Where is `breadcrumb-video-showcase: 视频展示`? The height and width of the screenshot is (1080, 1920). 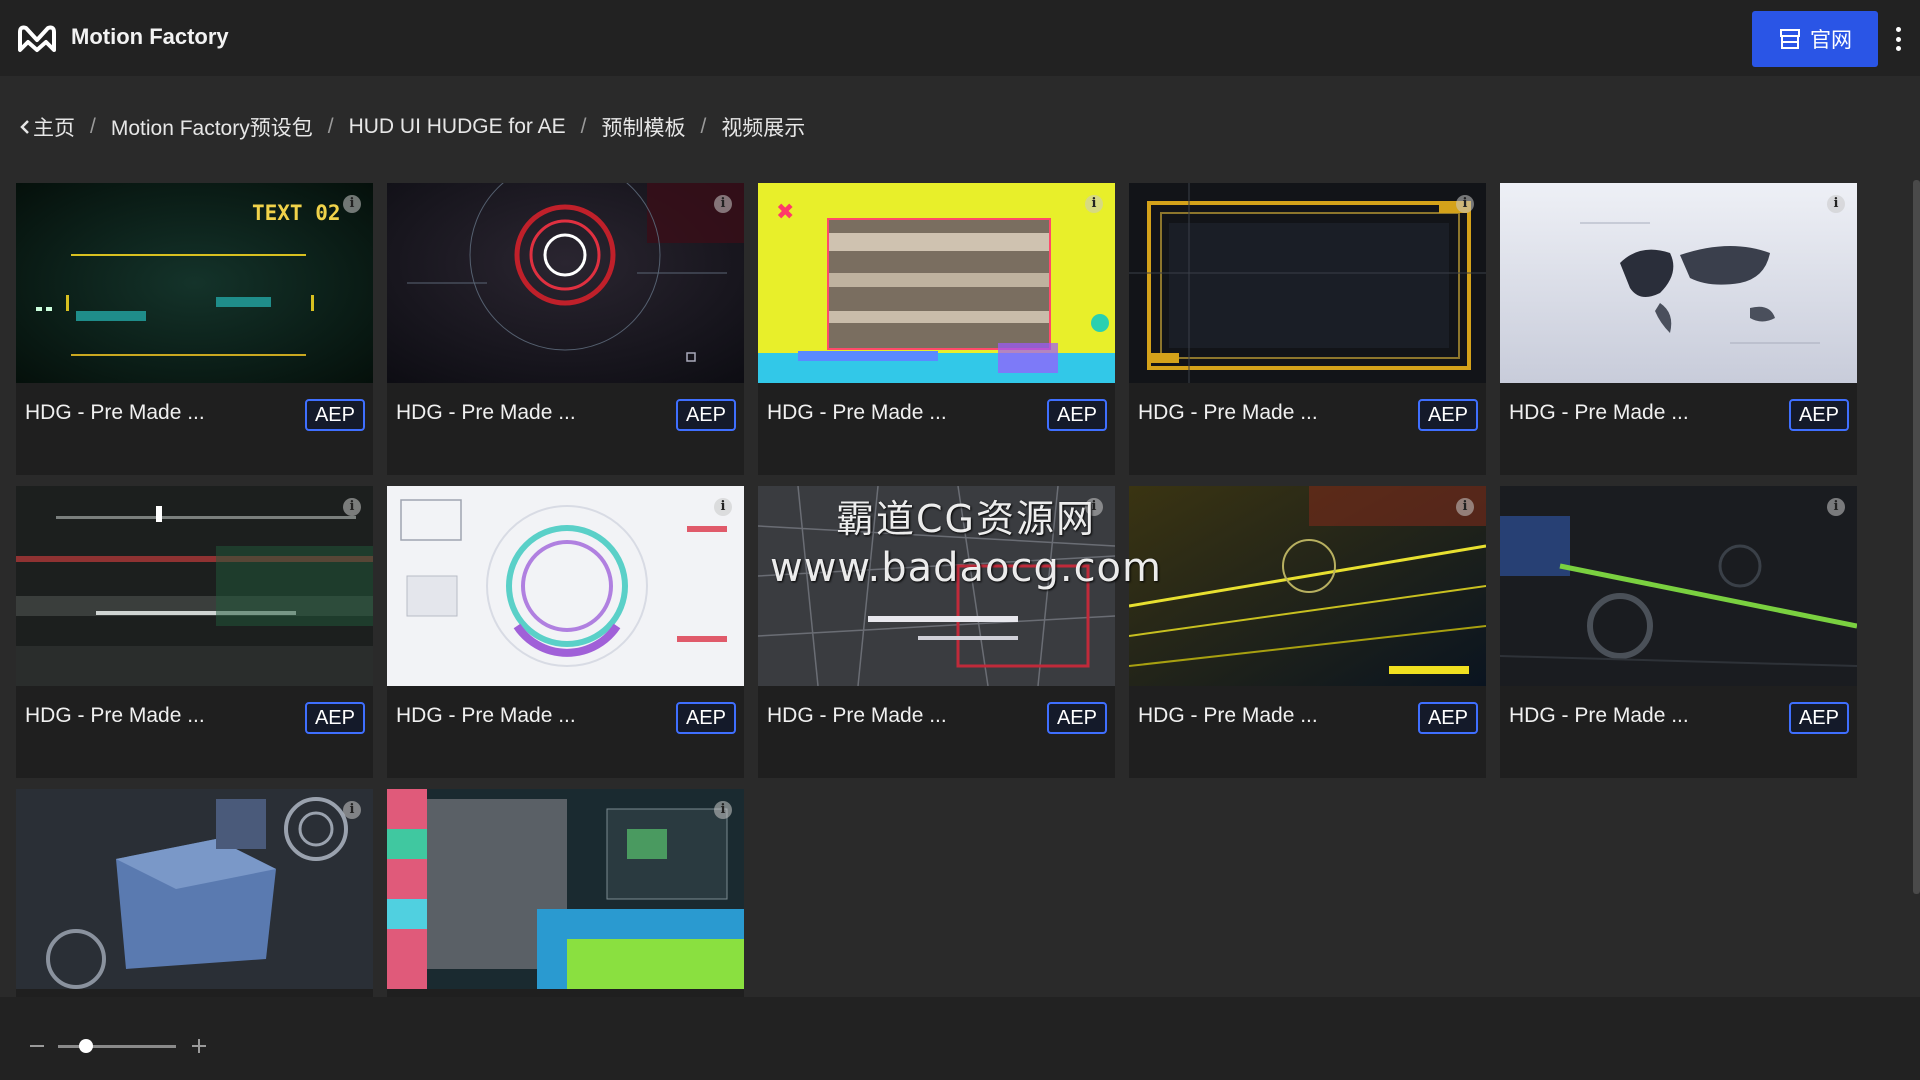
breadcrumb-video-showcase: 视频展示 is located at coordinates (763, 127).